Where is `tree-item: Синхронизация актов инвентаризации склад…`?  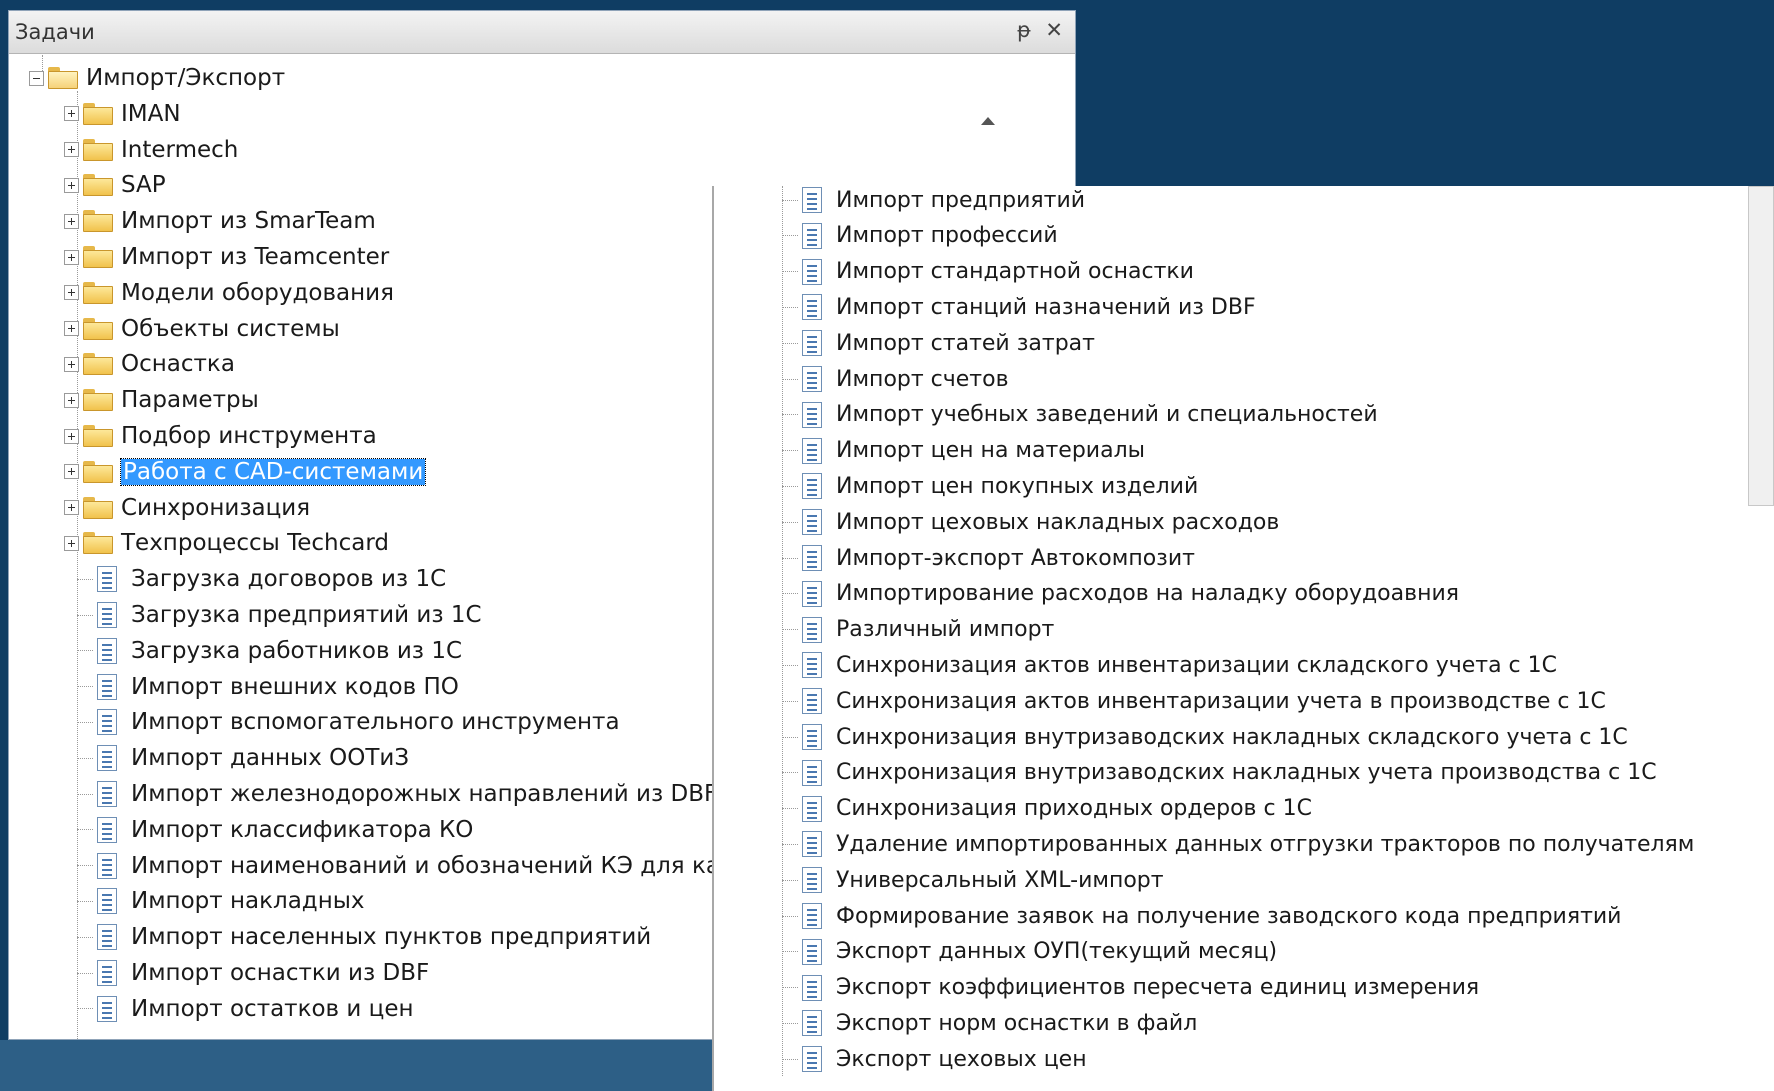
tree-item: Синхронизация актов инвентаризации склад… is located at coordinates (1169, 665).